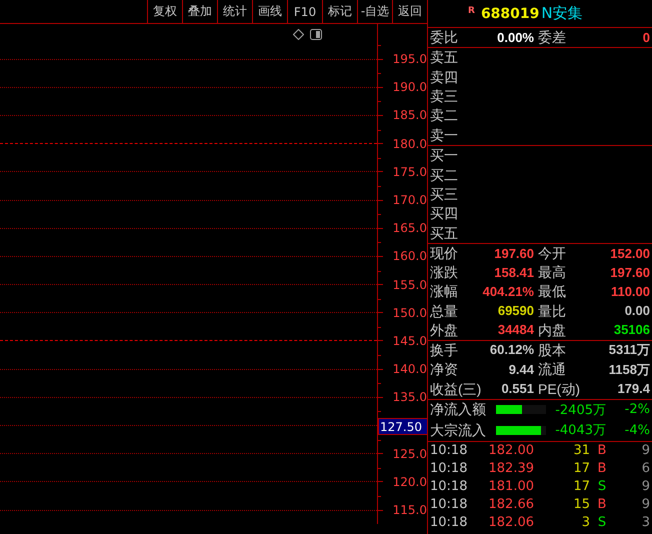 The width and height of the screenshot is (652, 534). Describe the element at coordinates (508, 292) in the screenshot. I see `stat-value: 404.21%` at that location.